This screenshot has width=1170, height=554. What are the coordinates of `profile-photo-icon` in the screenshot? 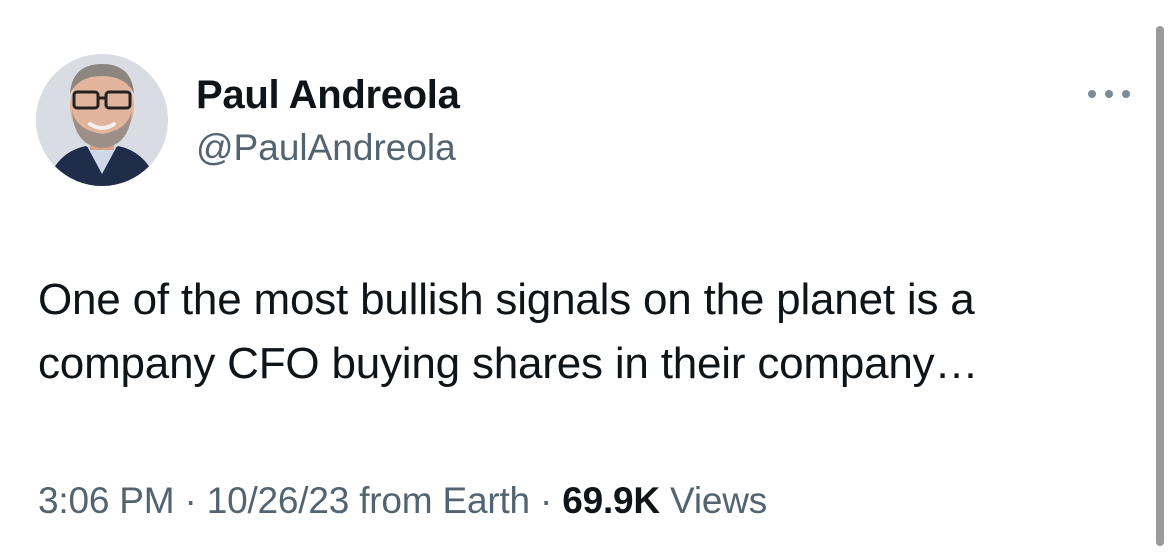 It's located at (102, 120).